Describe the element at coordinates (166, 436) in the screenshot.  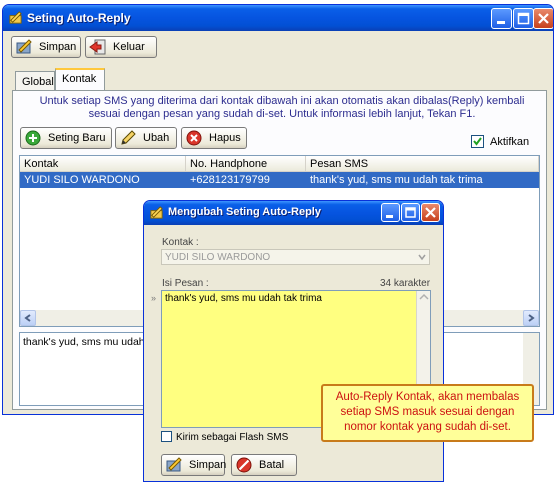
I see `flash-sms-checkbox` at that location.